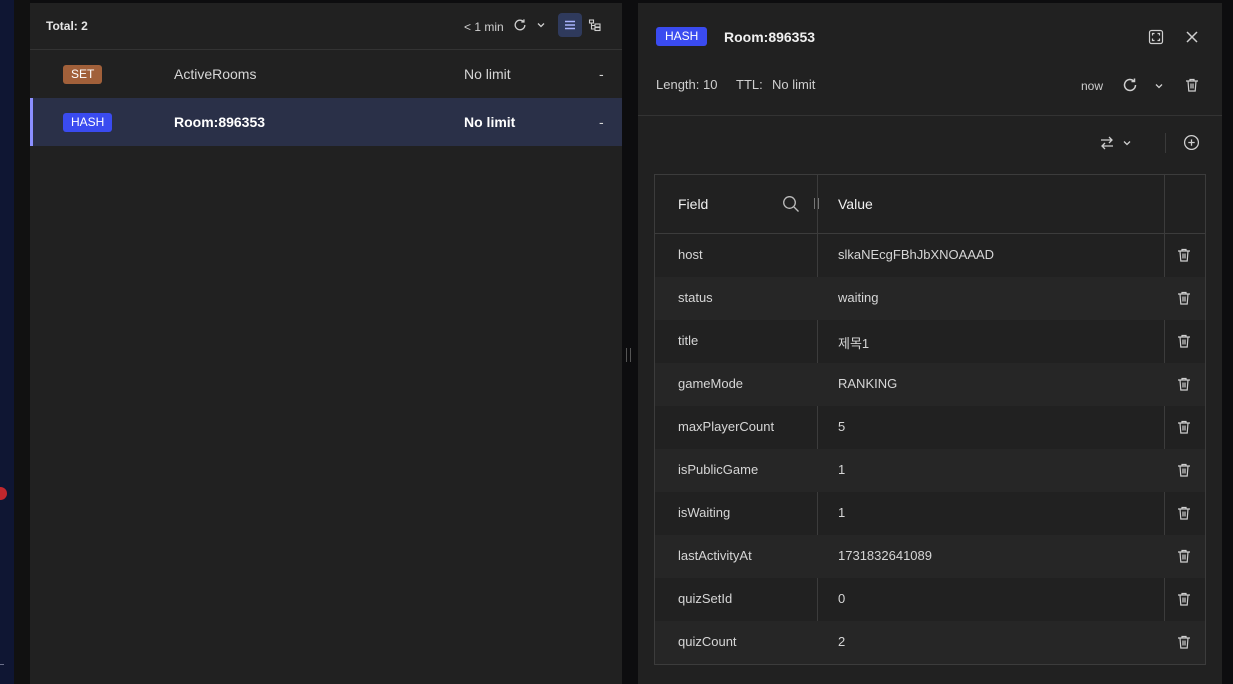 The image size is (1233, 684). I want to click on table-row: maxPlayerCount 5, so click(930, 427).